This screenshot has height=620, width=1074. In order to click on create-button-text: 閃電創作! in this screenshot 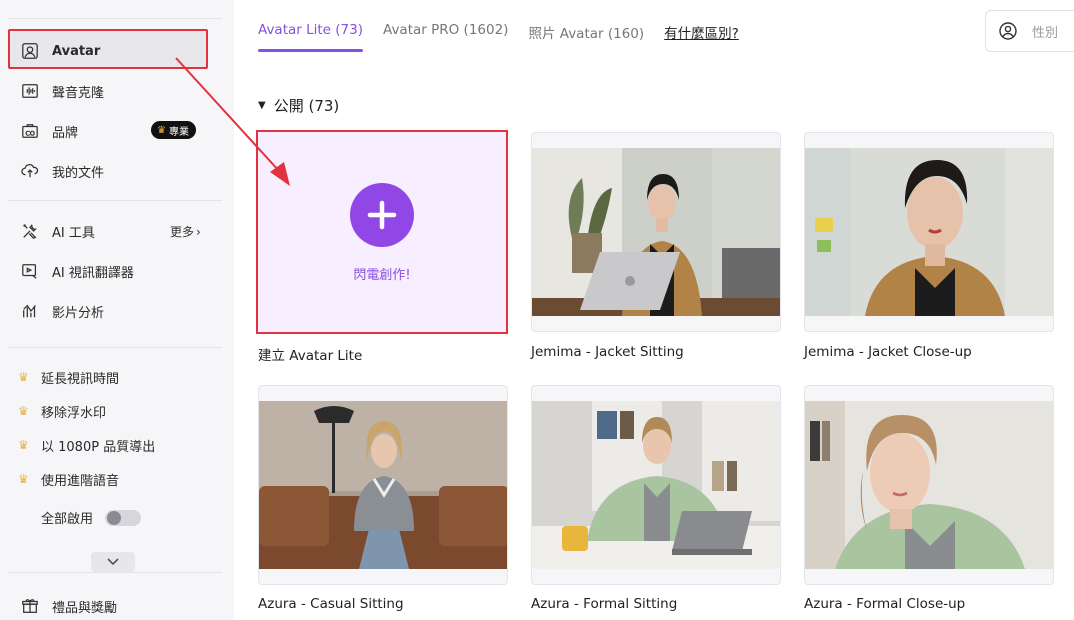, I will do `click(382, 275)`.